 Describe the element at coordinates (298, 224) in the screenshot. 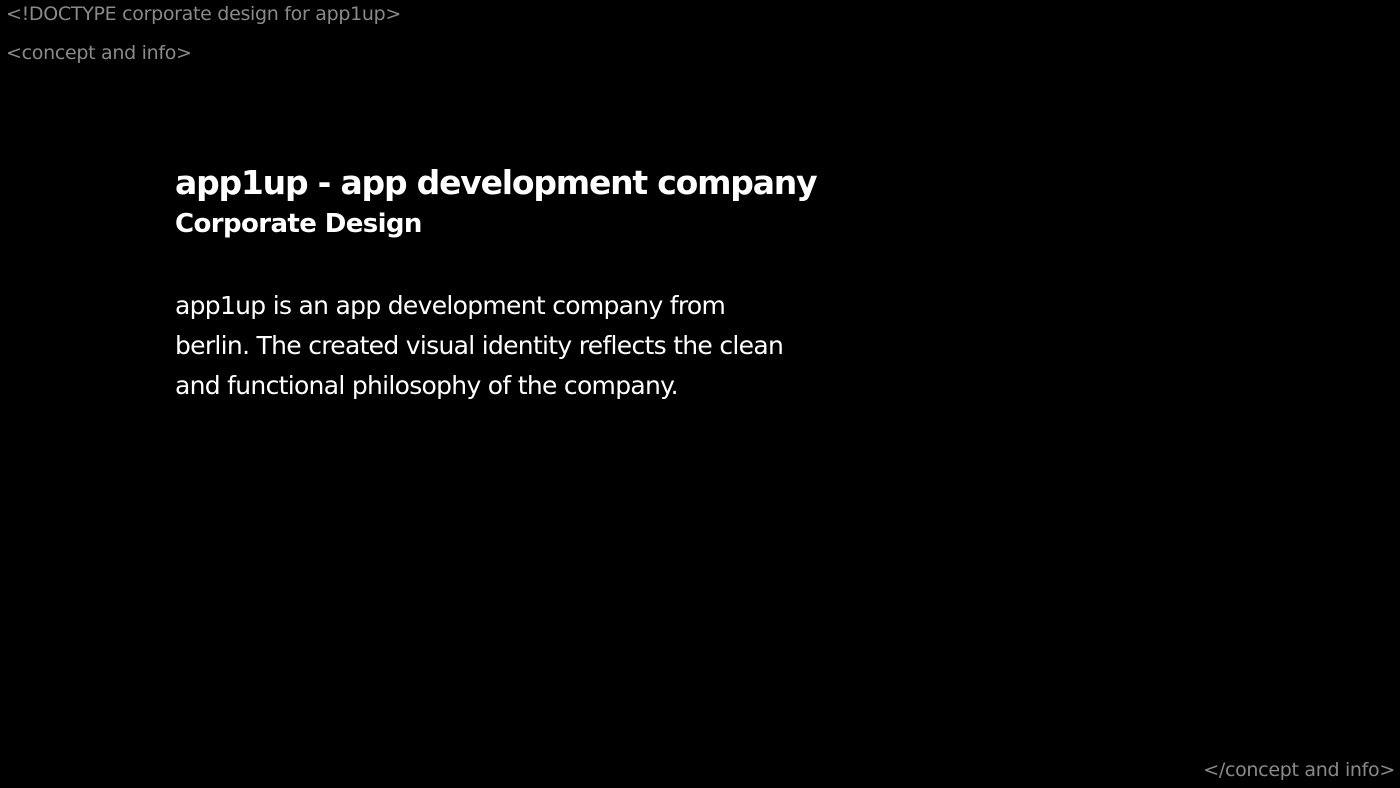

I see `project-subtitle: Corporate Design` at that location.